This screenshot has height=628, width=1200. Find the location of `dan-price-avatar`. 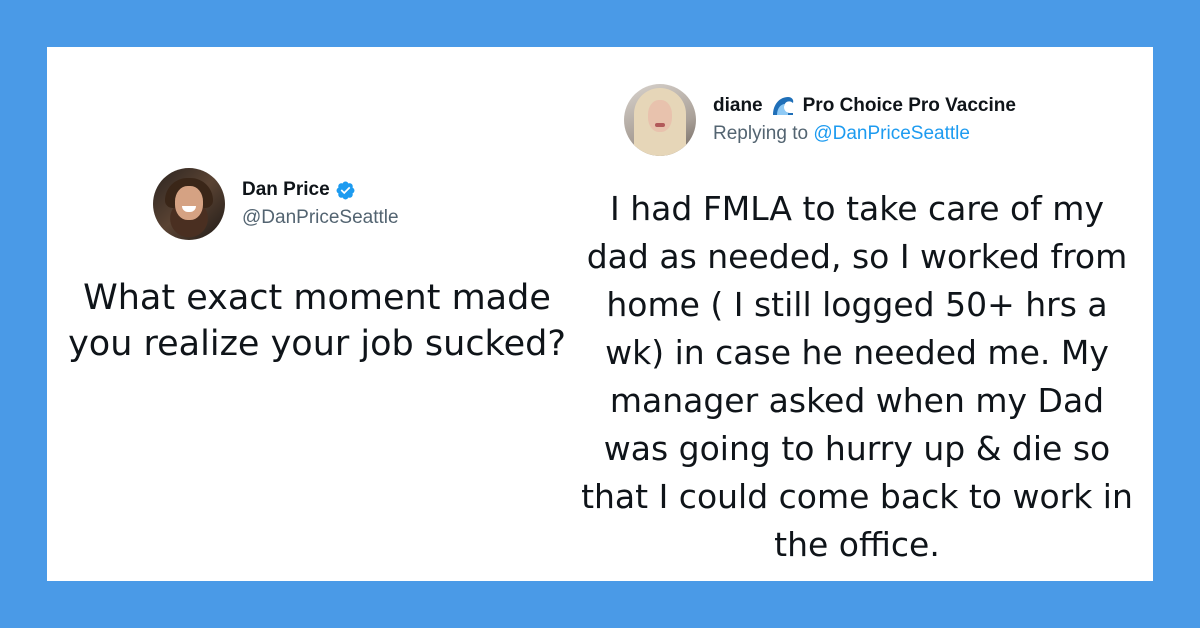

dan-price-avatar is located at coordinates (189, 204).